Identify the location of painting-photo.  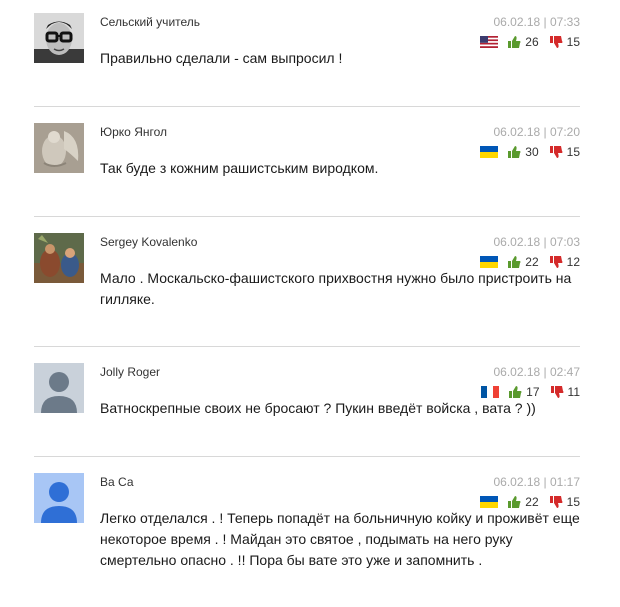
(59, 258).